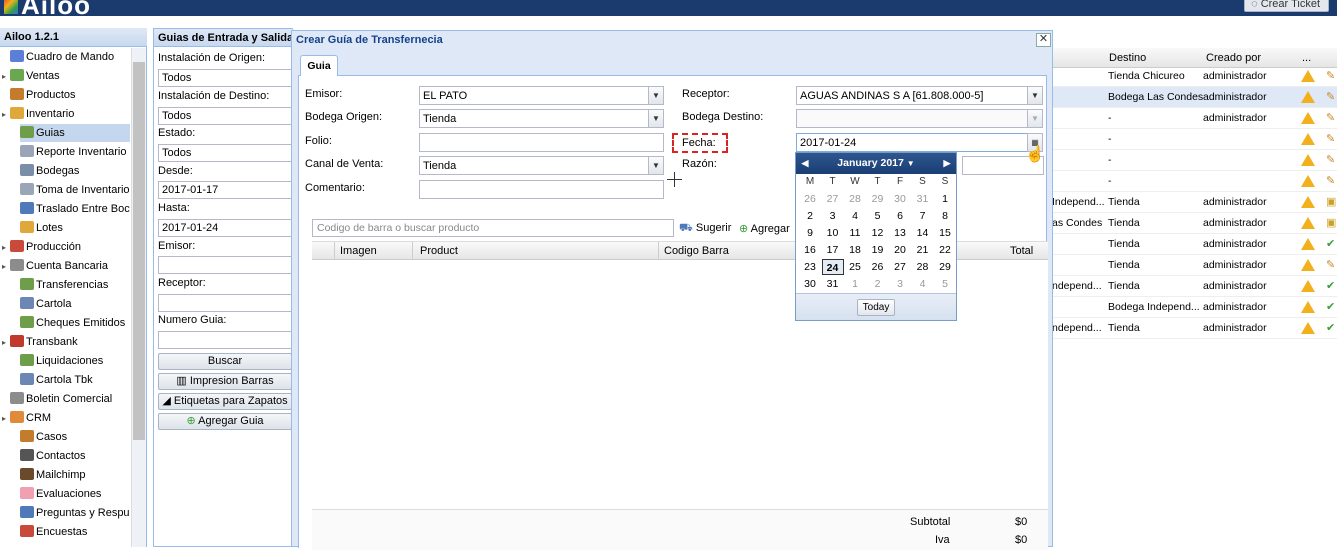 Image resolution: width=1337 pixels, height=550 pixels. What do you see at coordinates (66, 418) in the screenshot?
I see `sidebar-item: ▸ CRM` at bounding box center [66, 418].